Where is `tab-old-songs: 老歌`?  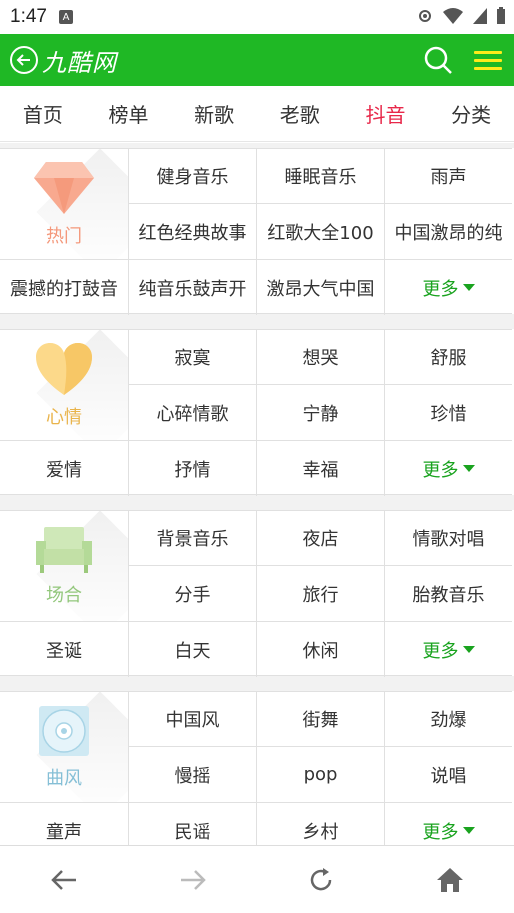
tab-old-songs: 老歌 is located at coordinates (300, 113).